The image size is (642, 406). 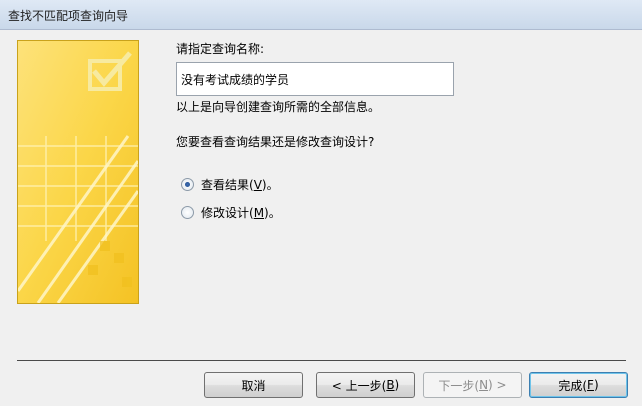 I want to click on window-title: 查找不匹配项查询向导, so click(x=68, y=16).